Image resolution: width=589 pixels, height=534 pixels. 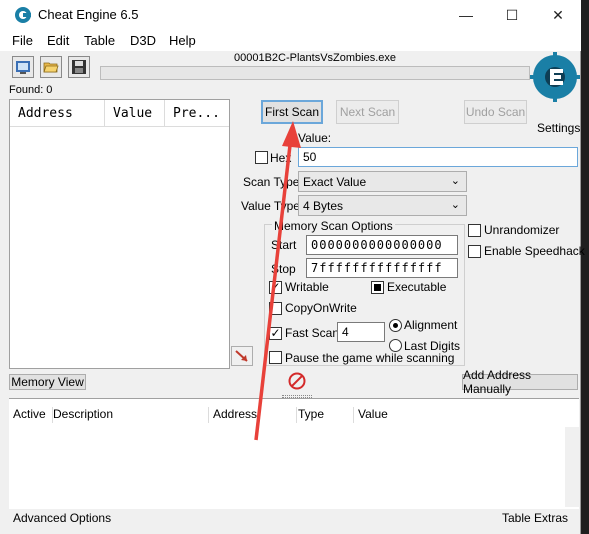 I want to click on stop-label: Stop, so click(x=283, y=269).